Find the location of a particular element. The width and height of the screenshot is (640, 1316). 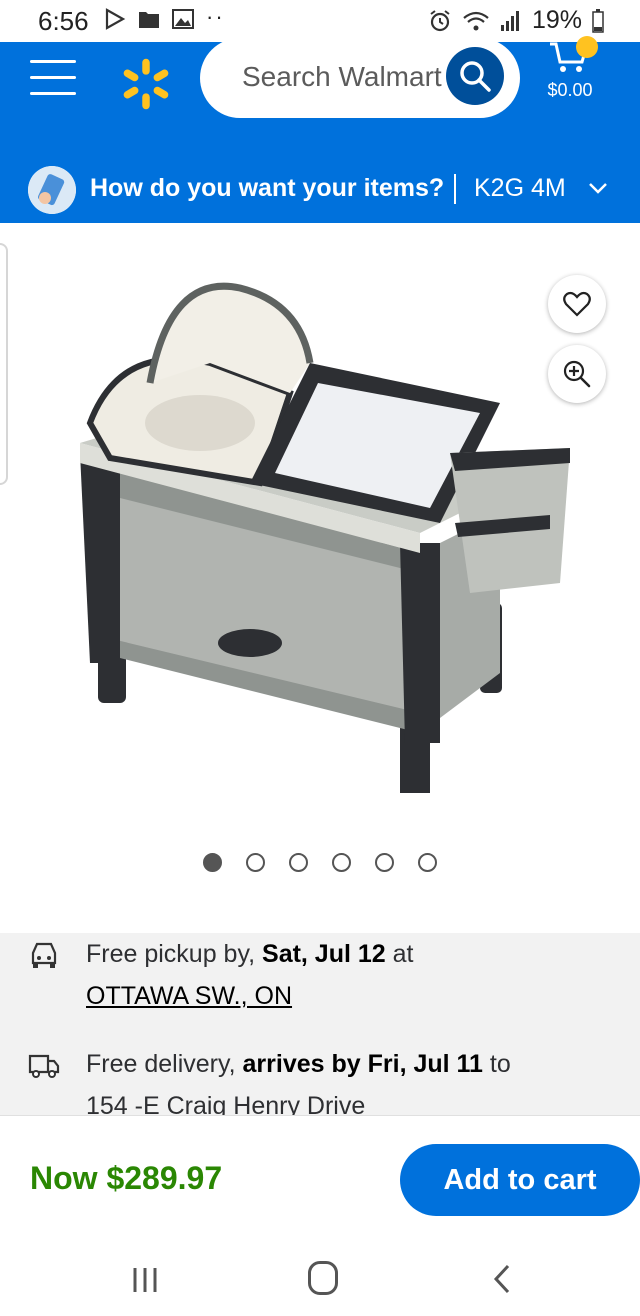

fulfillment-icon is located at coordinates (52, 190).